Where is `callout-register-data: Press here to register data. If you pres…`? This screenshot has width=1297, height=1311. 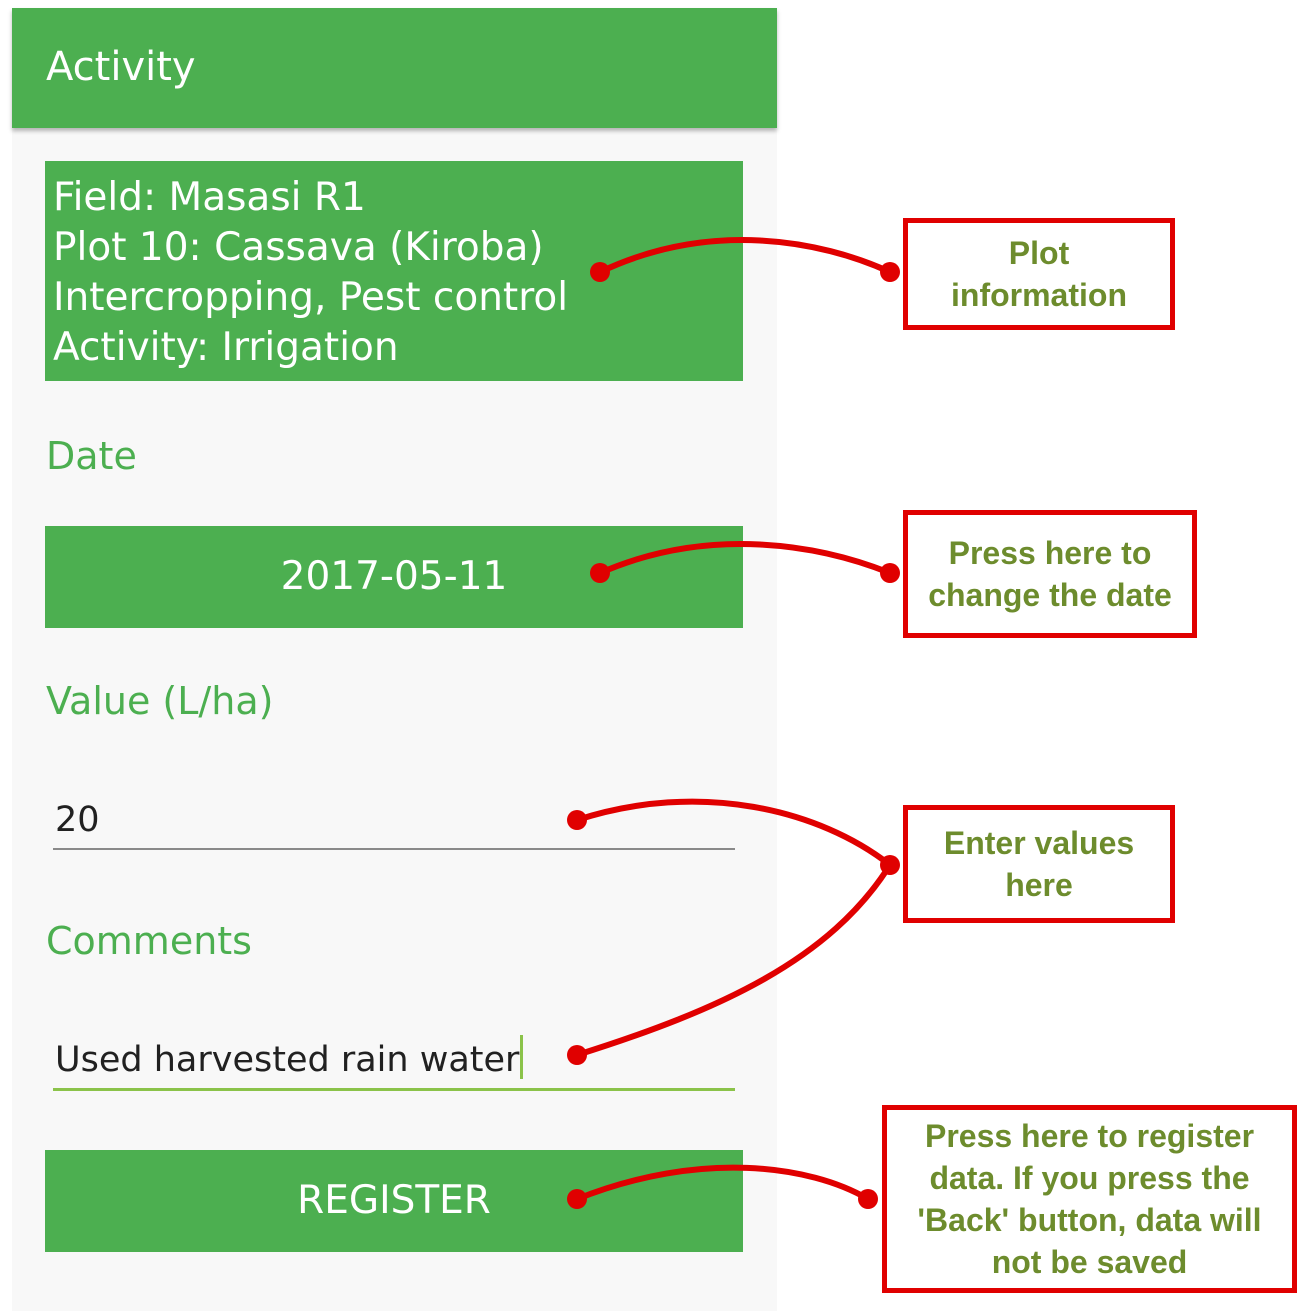
callout-register-data: Press here to register data. If you pres… is located at coordinates (1089, 1199).